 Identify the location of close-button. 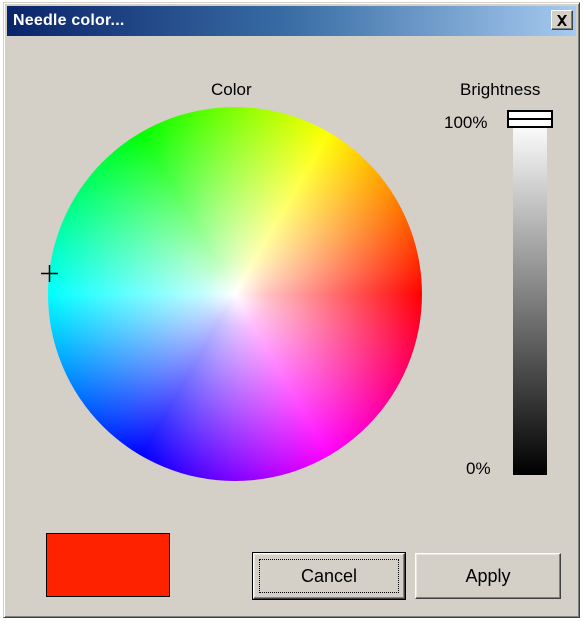
(562, 20).